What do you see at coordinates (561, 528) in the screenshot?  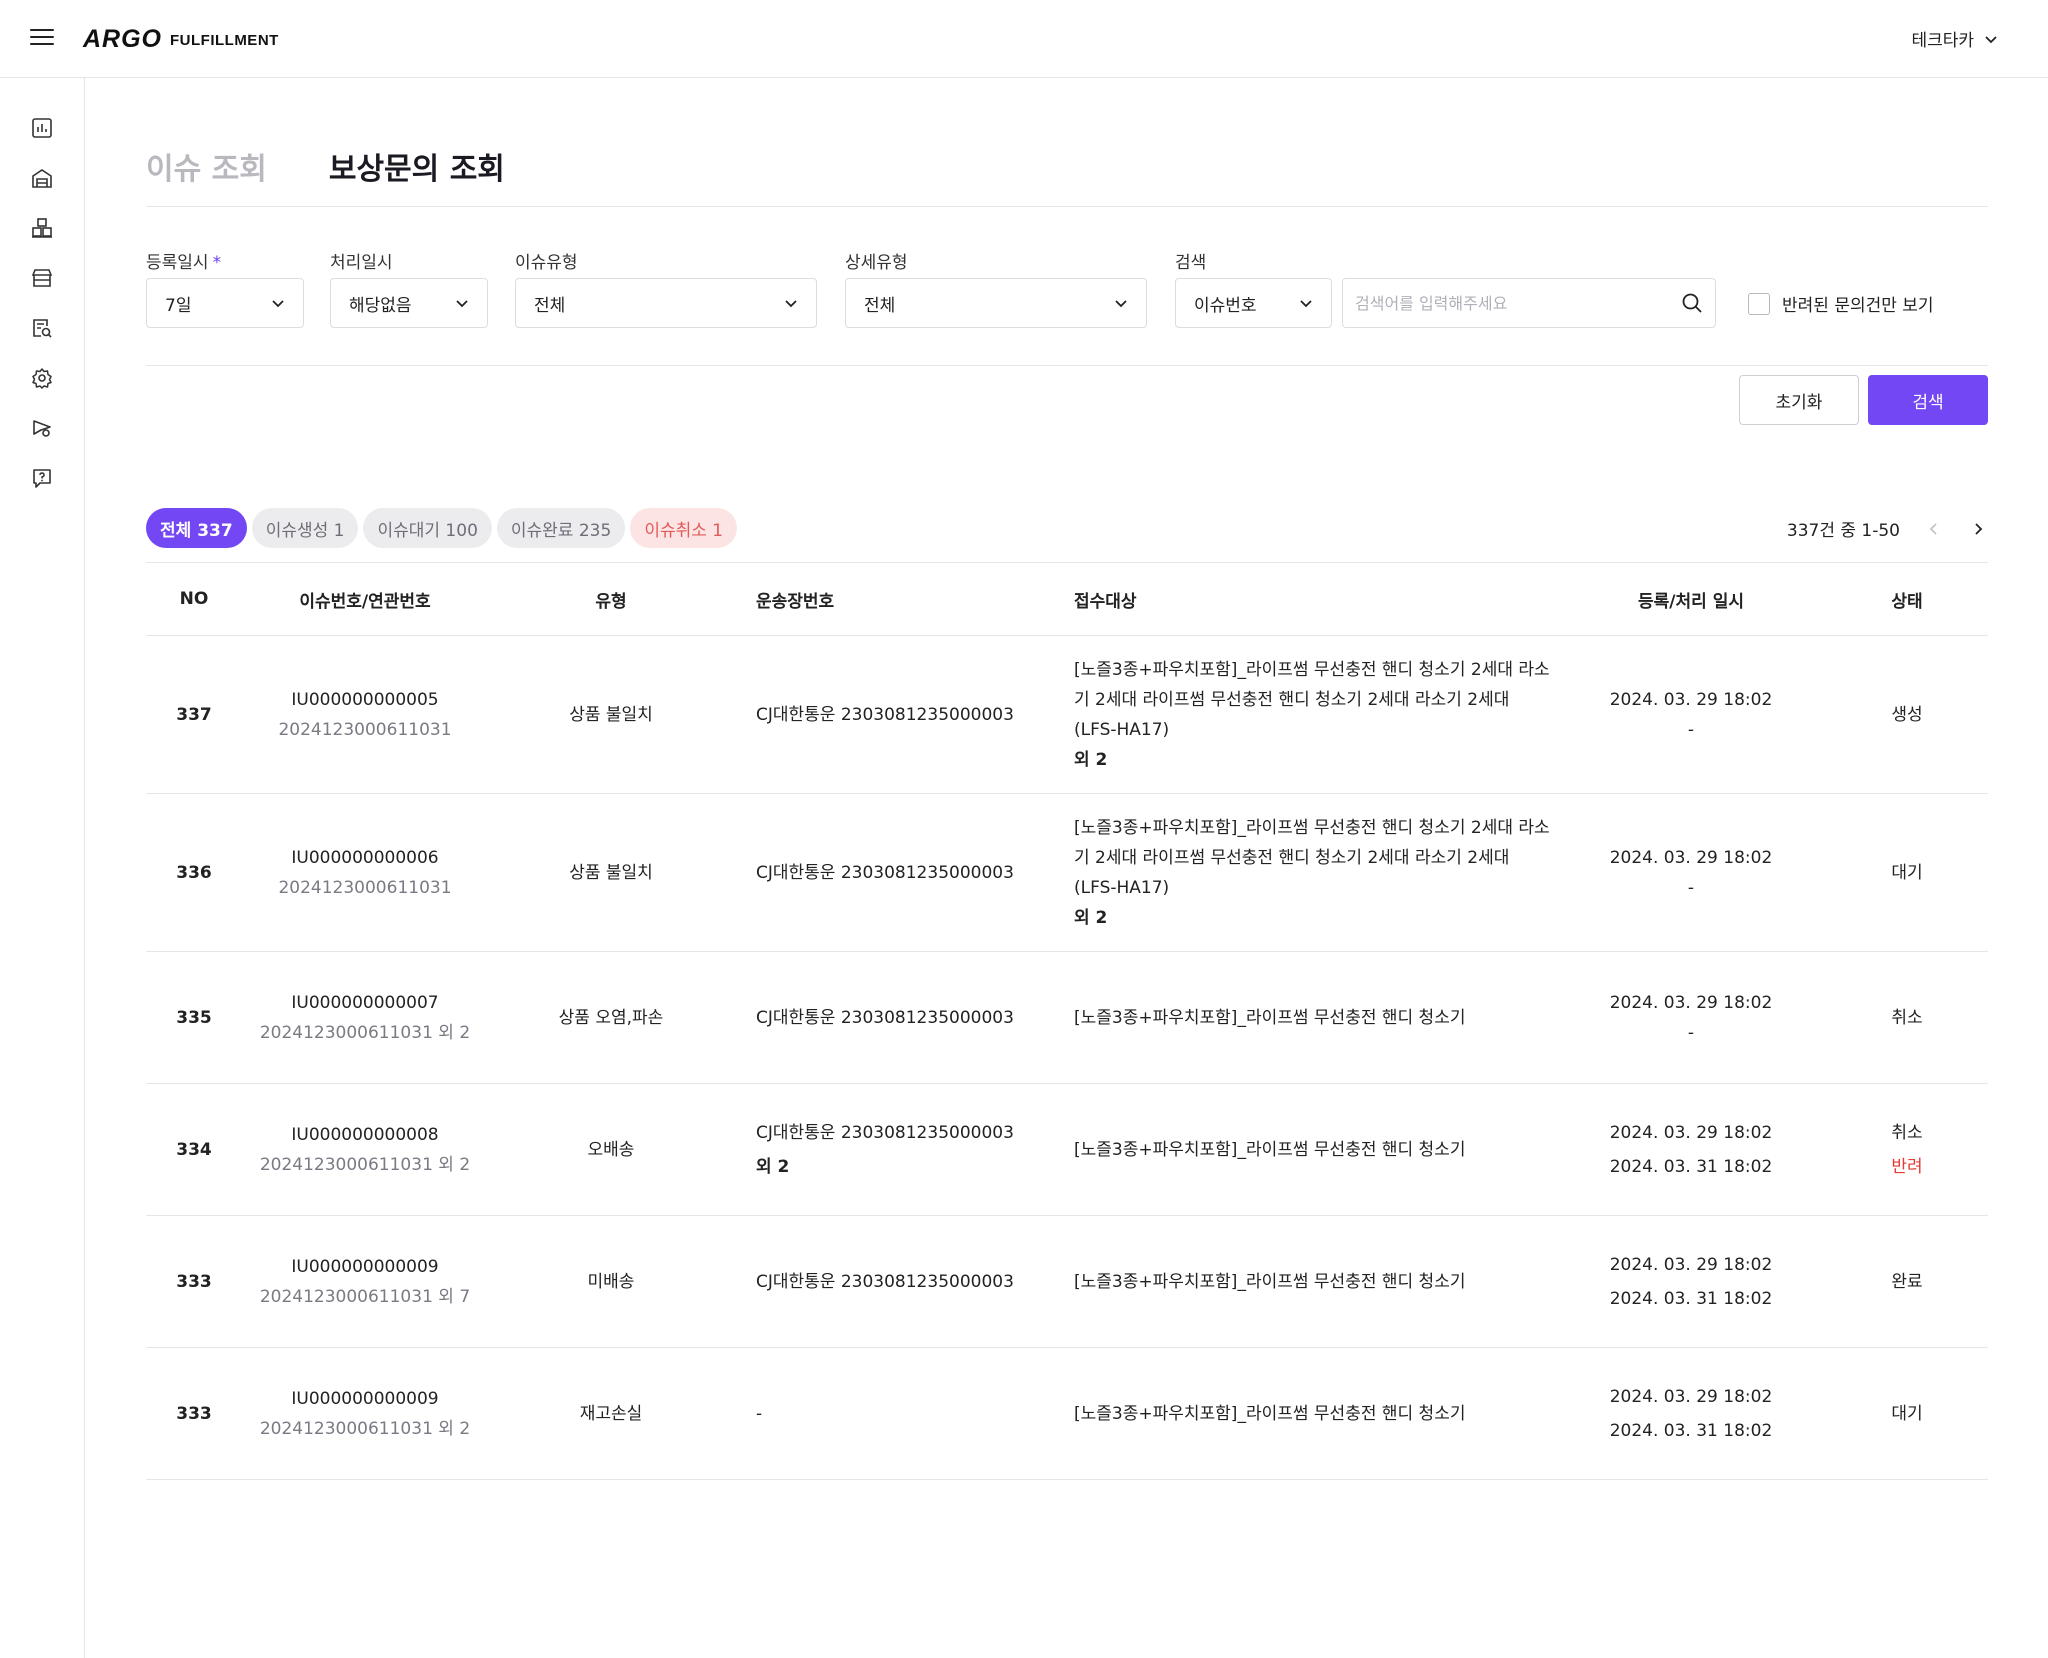 I see `chip-completed: 이슈완료 235` at bounding box center [561, 528].